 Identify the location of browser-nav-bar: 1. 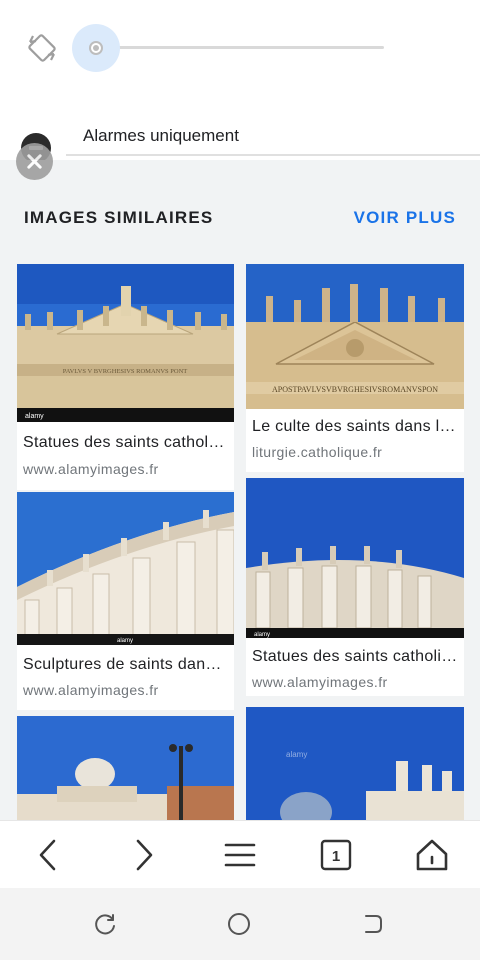
(240, 854).